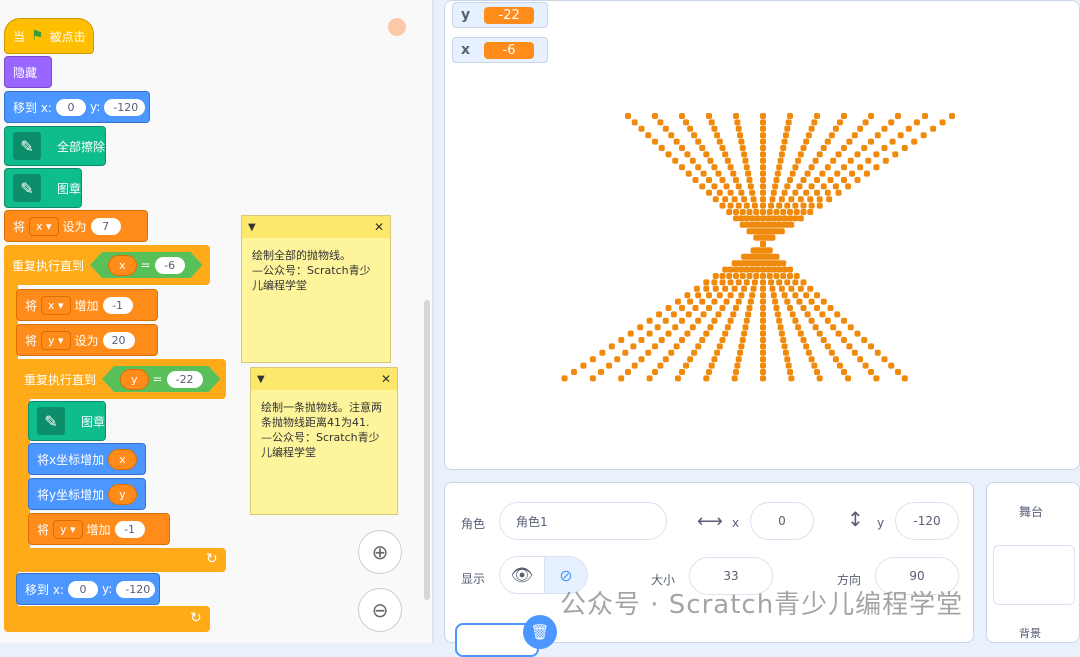 The image size is (1080, 657). What do you see at coordinates (522, 575) in the screenshot?
I see `show-visible-button: 👁` at bounding box center [522, 575].